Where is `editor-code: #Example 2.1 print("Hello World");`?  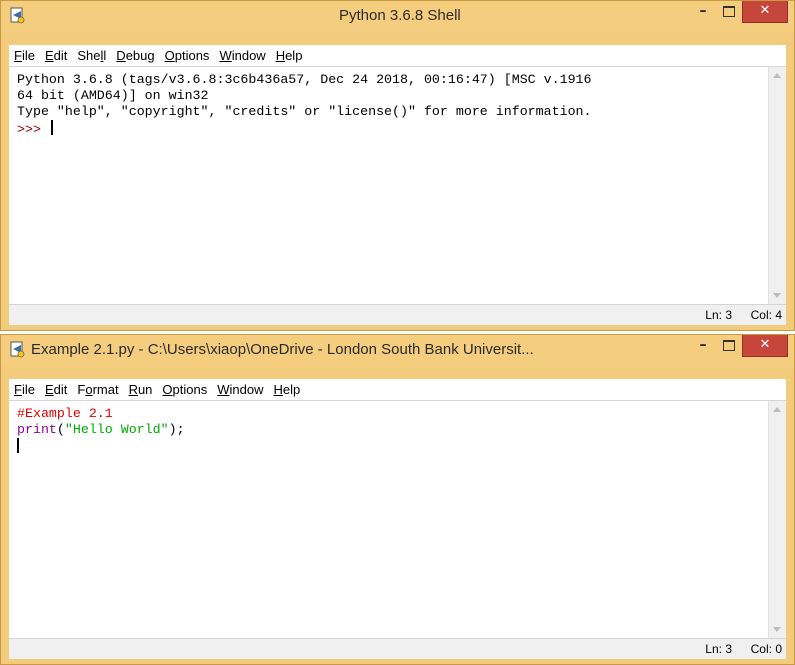
editor-code: #Example 2.1 print("Hello World"); is located at coordinates (390, 431).